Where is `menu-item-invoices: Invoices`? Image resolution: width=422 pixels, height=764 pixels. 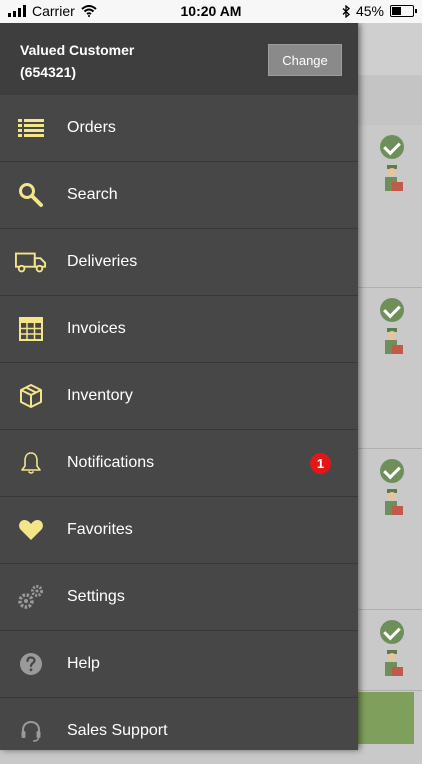
menu-item-invoices: Invoices is located at coordinates (179, 329).